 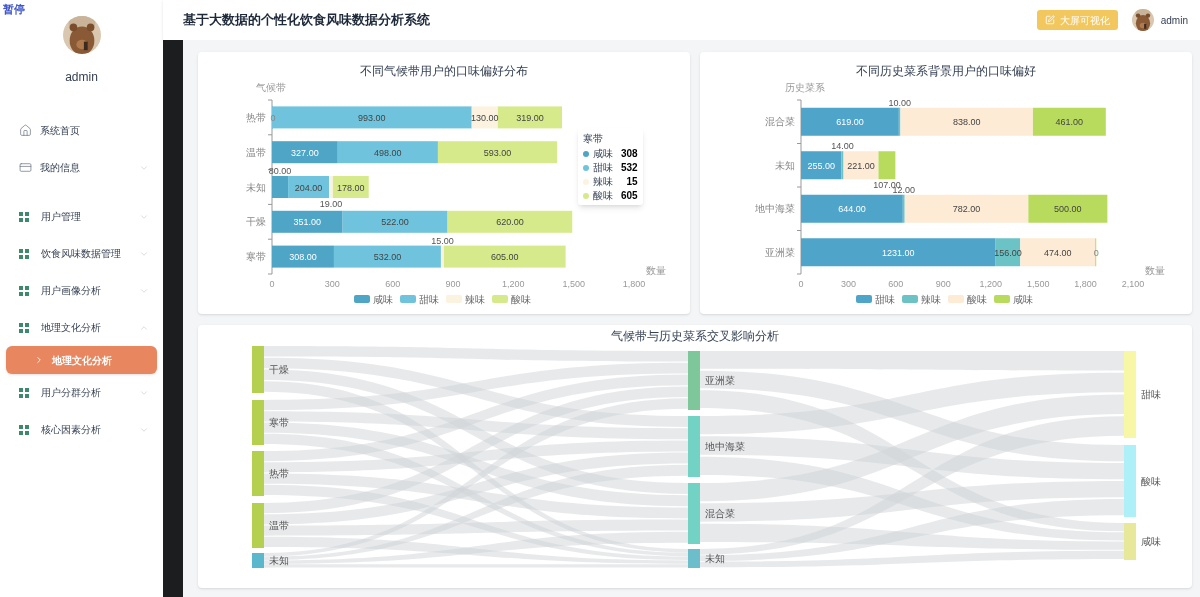 What do you see at coordinates (850, 122) in the screenshot?
I see `data-label: 619.00` at bounding box center [850, 122].